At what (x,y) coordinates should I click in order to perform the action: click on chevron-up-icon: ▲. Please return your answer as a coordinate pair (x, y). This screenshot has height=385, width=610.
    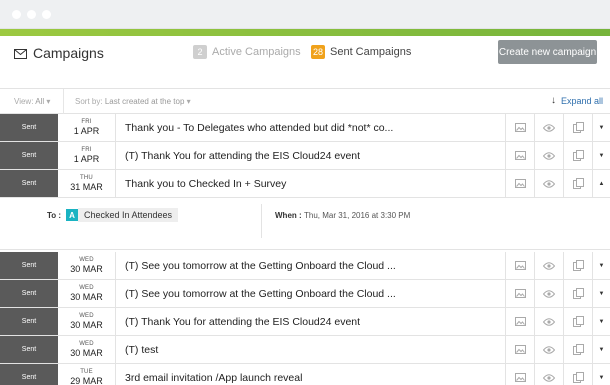
    Looking at the image, I should click on (601, 183).